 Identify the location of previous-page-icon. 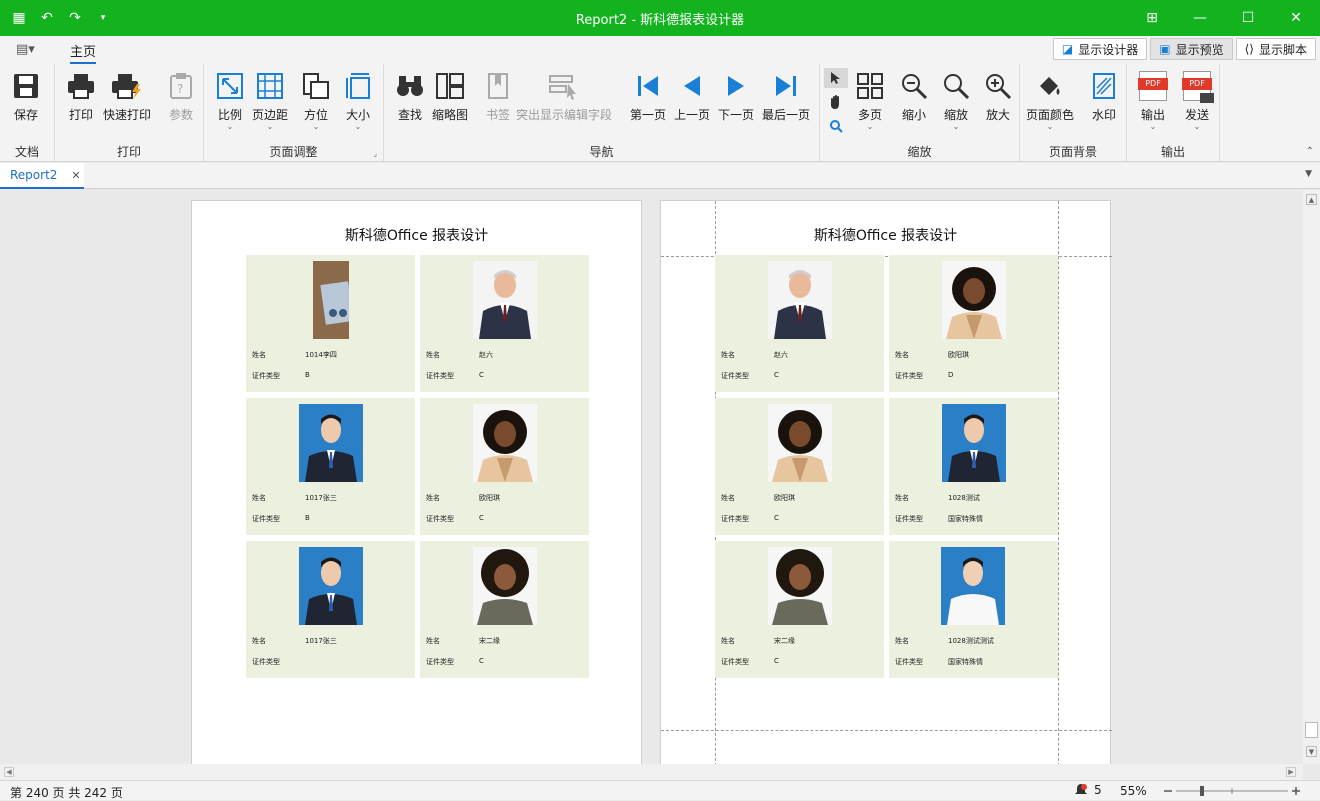
(692, 86).